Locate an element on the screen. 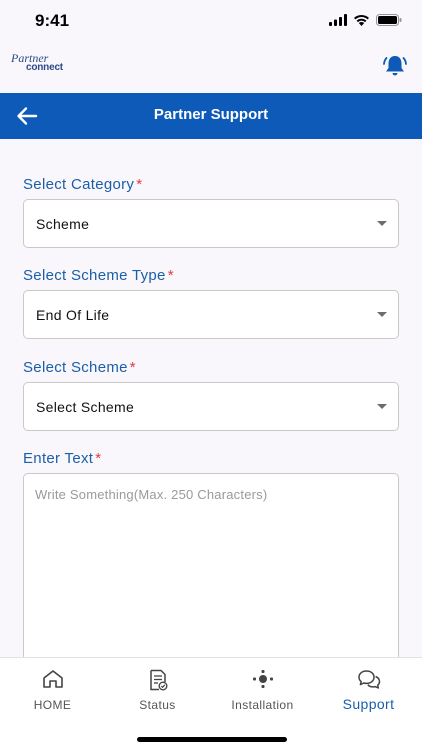 The width and height of the screenshot is (422, 750). nav-item-installation: Installation is located at coordinates (262, 688).